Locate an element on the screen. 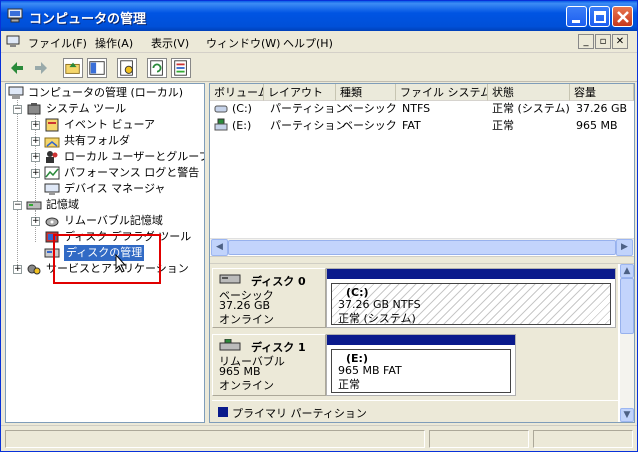  tree-item-label: イベント ビューア is located at coordinates (110, 124).